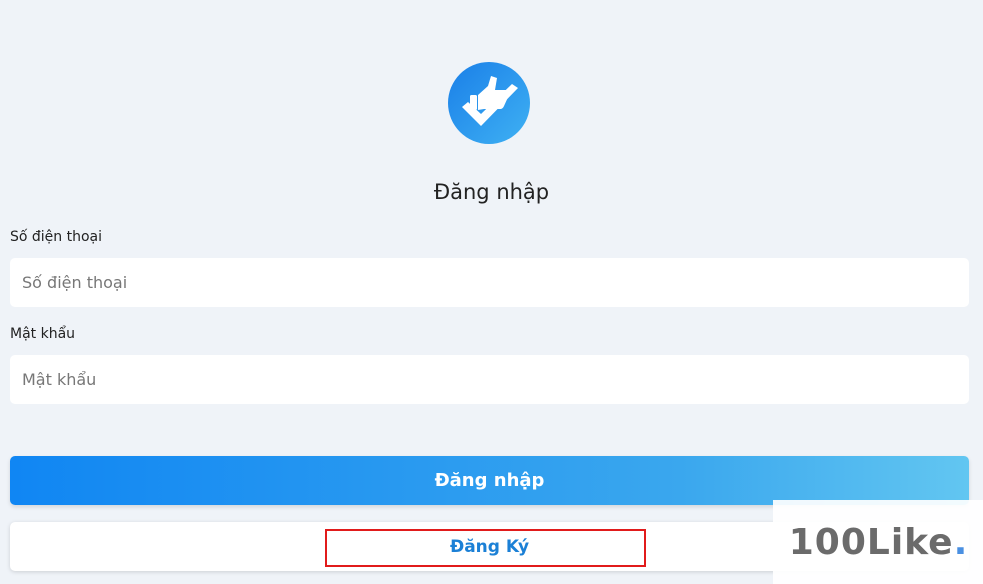 This screenshot has width=983, height=584. What do you see at coordinates (489, 379) in the screenshot?
I see `password-input` at bounding box center [489, 379].